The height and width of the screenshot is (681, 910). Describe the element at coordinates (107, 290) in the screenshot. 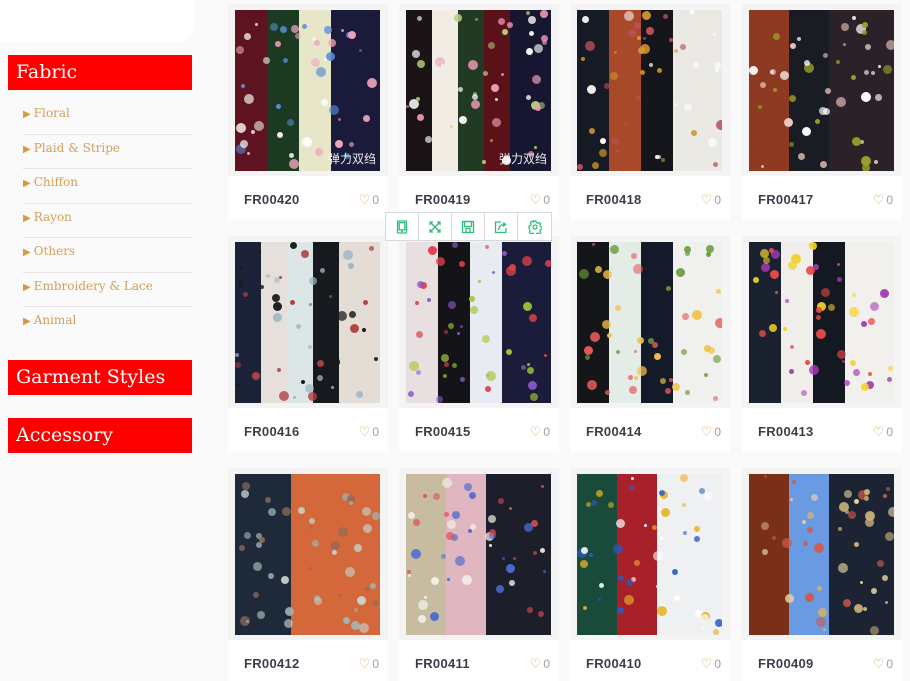

I see `subcategory-embroidery-lace: ▶ Embroidery & Lace` at that location.